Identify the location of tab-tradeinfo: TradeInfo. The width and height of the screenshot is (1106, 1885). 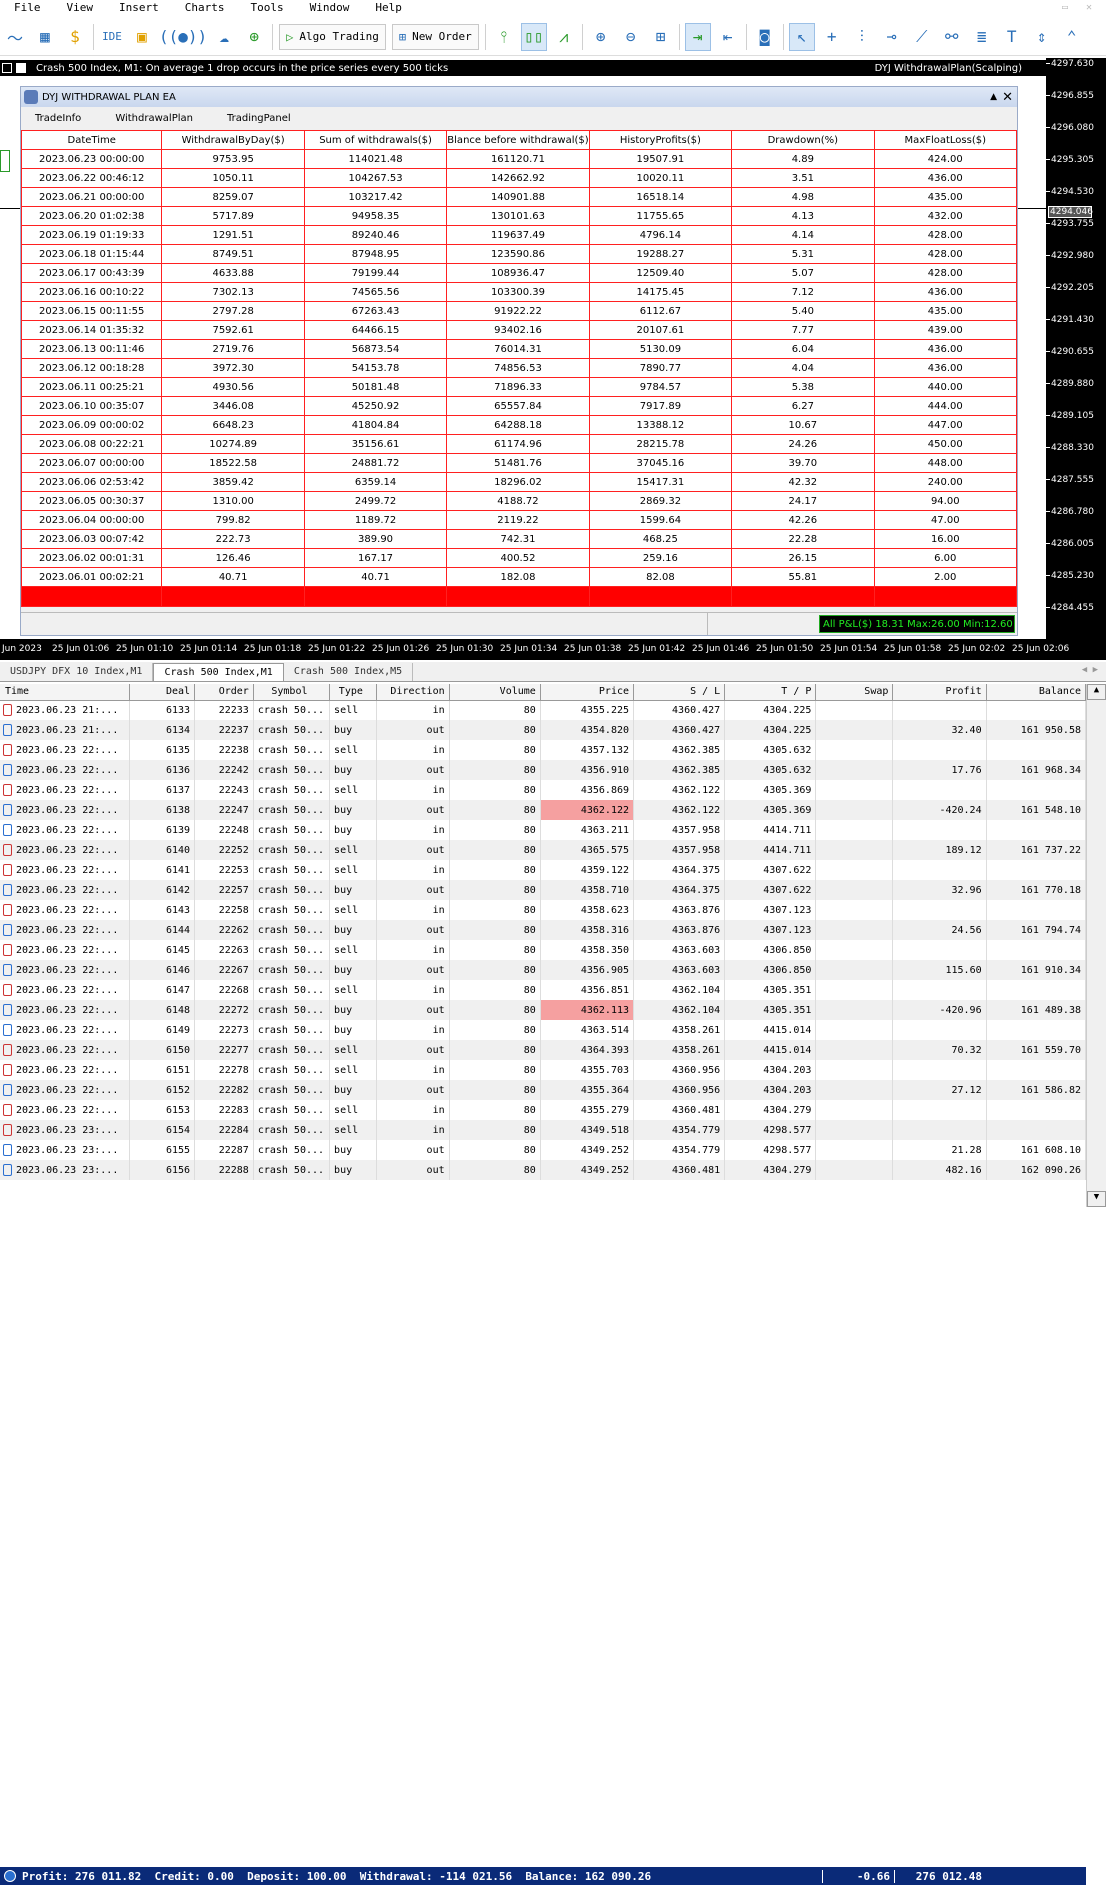
(58, 118).